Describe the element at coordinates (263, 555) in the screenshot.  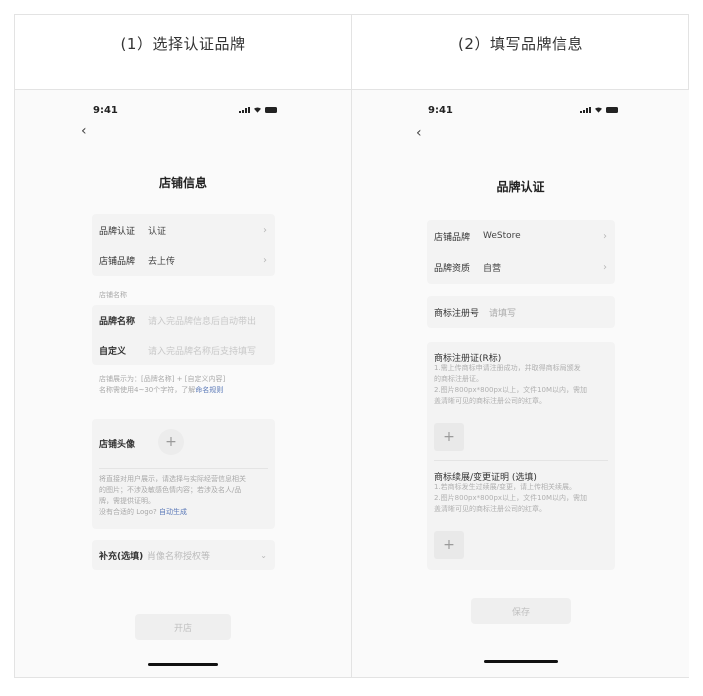
I see `chevron-down-icon: ⌄` at that location.